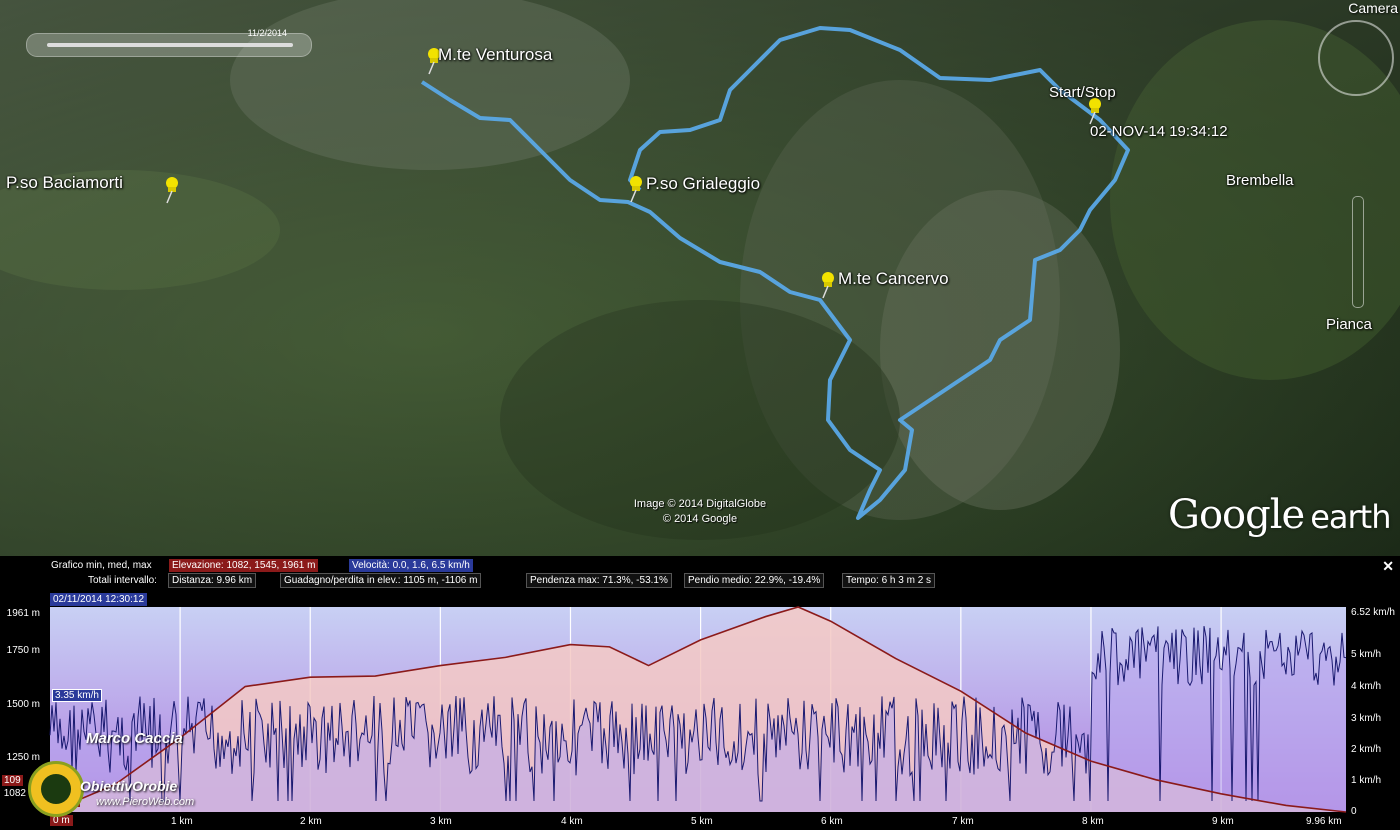 Image resolution: width=1400 pixels, height=830 pixels. What do you see at coordinates (754, 580) in the screenshot?
I see `avg-slope-stat: Pendio medio: 22.9%, -19.4%` at bounding box center [754, 580].